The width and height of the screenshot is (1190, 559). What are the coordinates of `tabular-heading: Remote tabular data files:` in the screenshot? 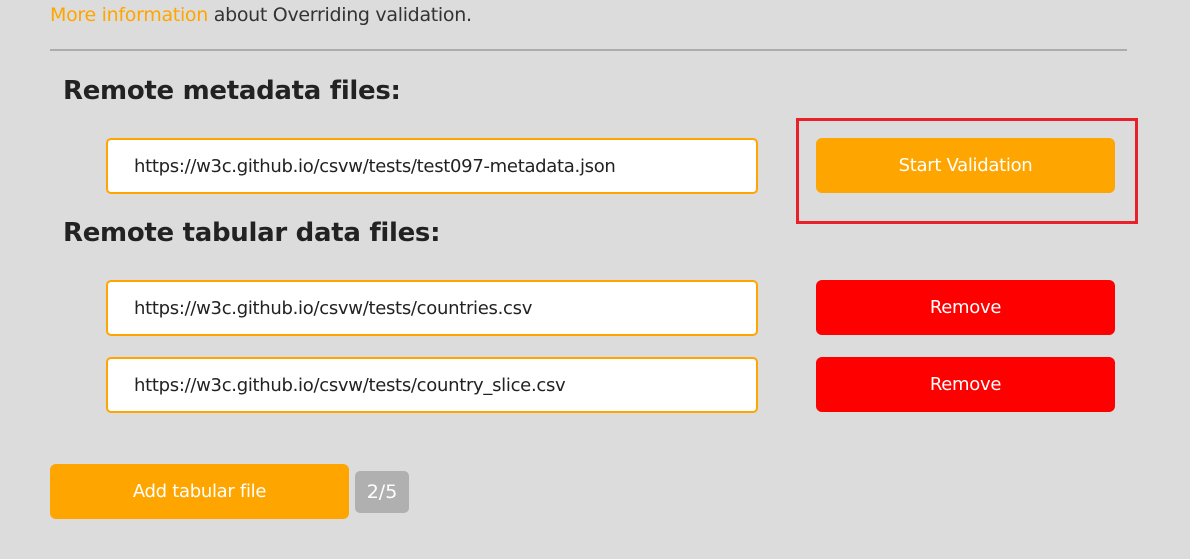 It's located at (252, 233).